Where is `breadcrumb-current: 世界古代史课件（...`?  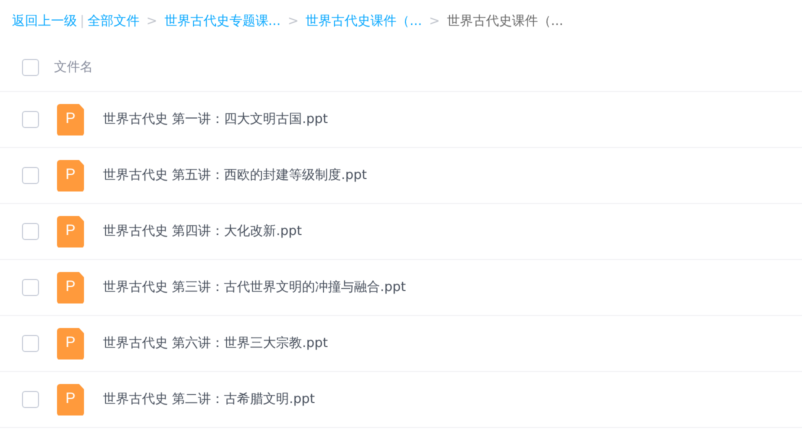 breadcrumb-current: 世界古代史课件（... is located at coordinates (505, 22).